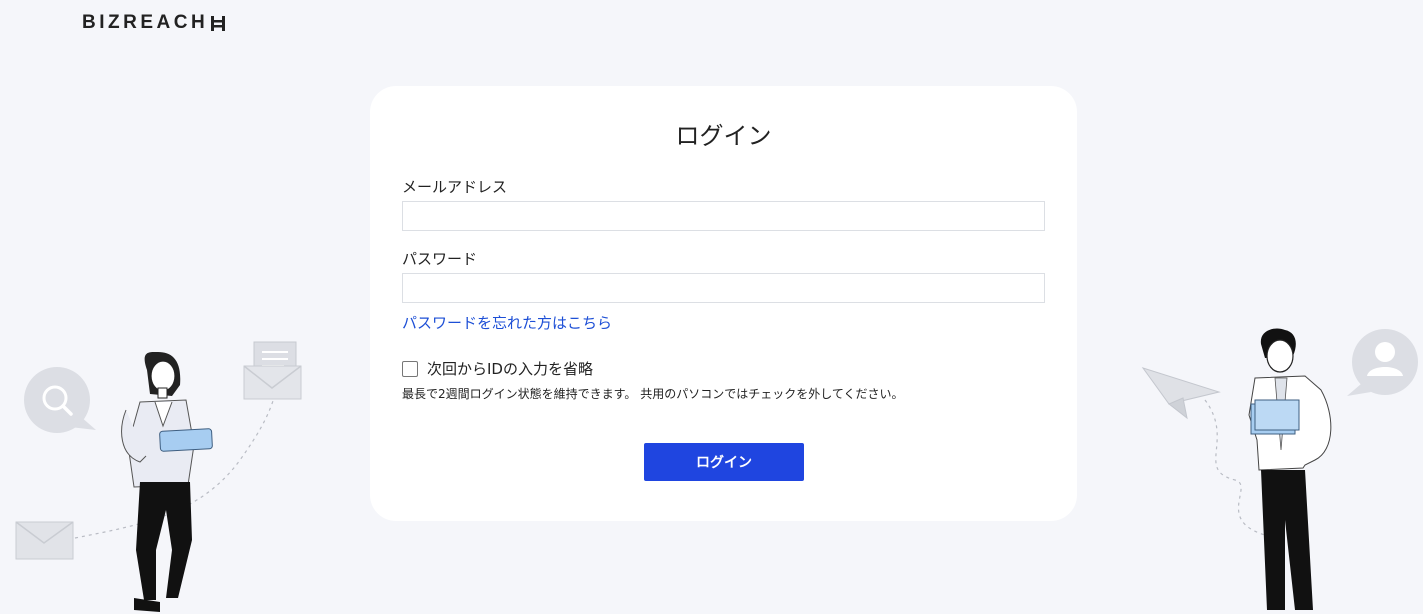  I want to click on forgot-password-link: パスワードを忘れた方はこちら, so click(507, 322).